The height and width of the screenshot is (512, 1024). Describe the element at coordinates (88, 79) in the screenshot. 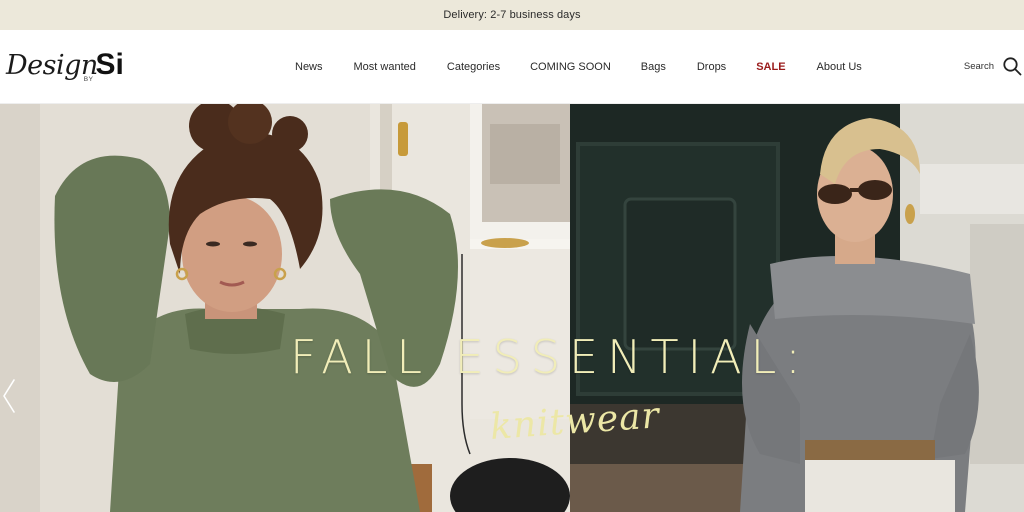

I see `logo-by: BY` at that location.